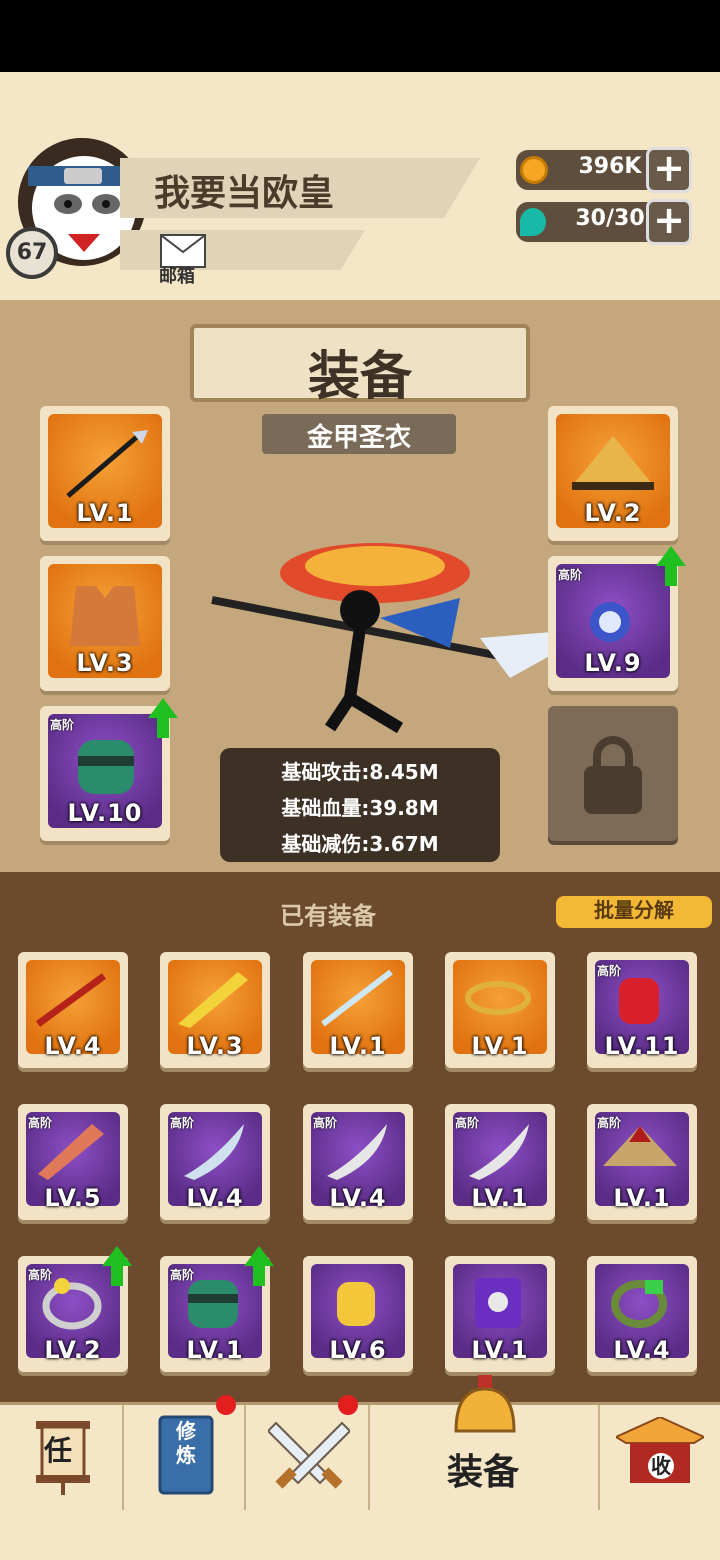 This screenshot has width=720, height=1560. I want to click on equip-slot-weapon: LV.1, so click(105, 473).